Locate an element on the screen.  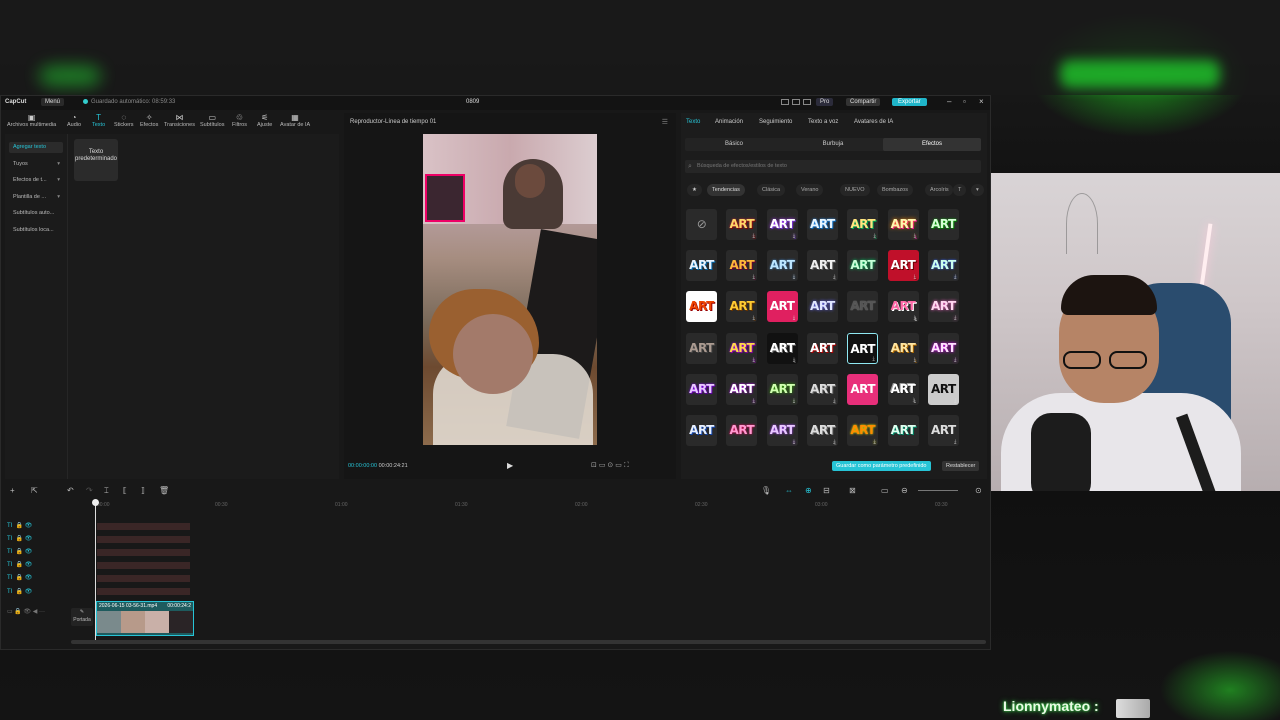
delete-icon: 🗑 is located at coordinates (164, 490).